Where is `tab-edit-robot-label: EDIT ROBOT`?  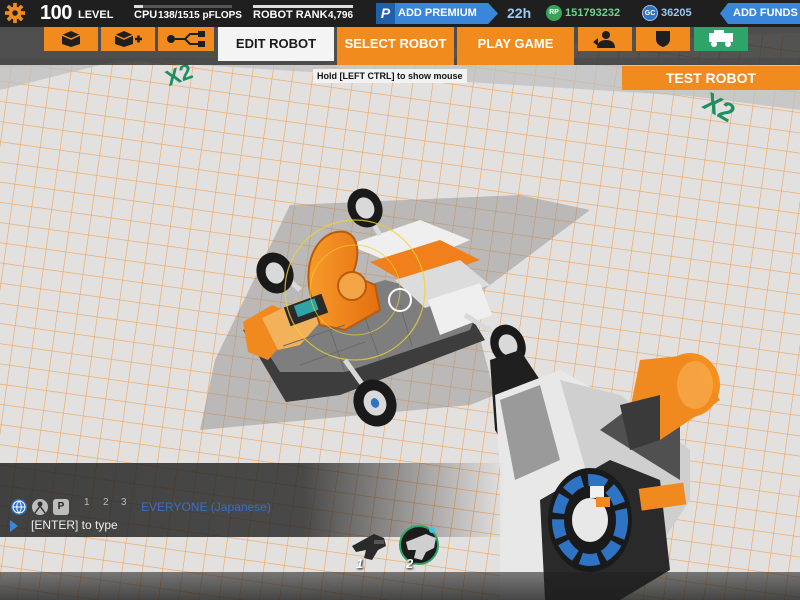
tab-edit-robot-label: EDIT ROBOT is located at coordinates (276, 43).